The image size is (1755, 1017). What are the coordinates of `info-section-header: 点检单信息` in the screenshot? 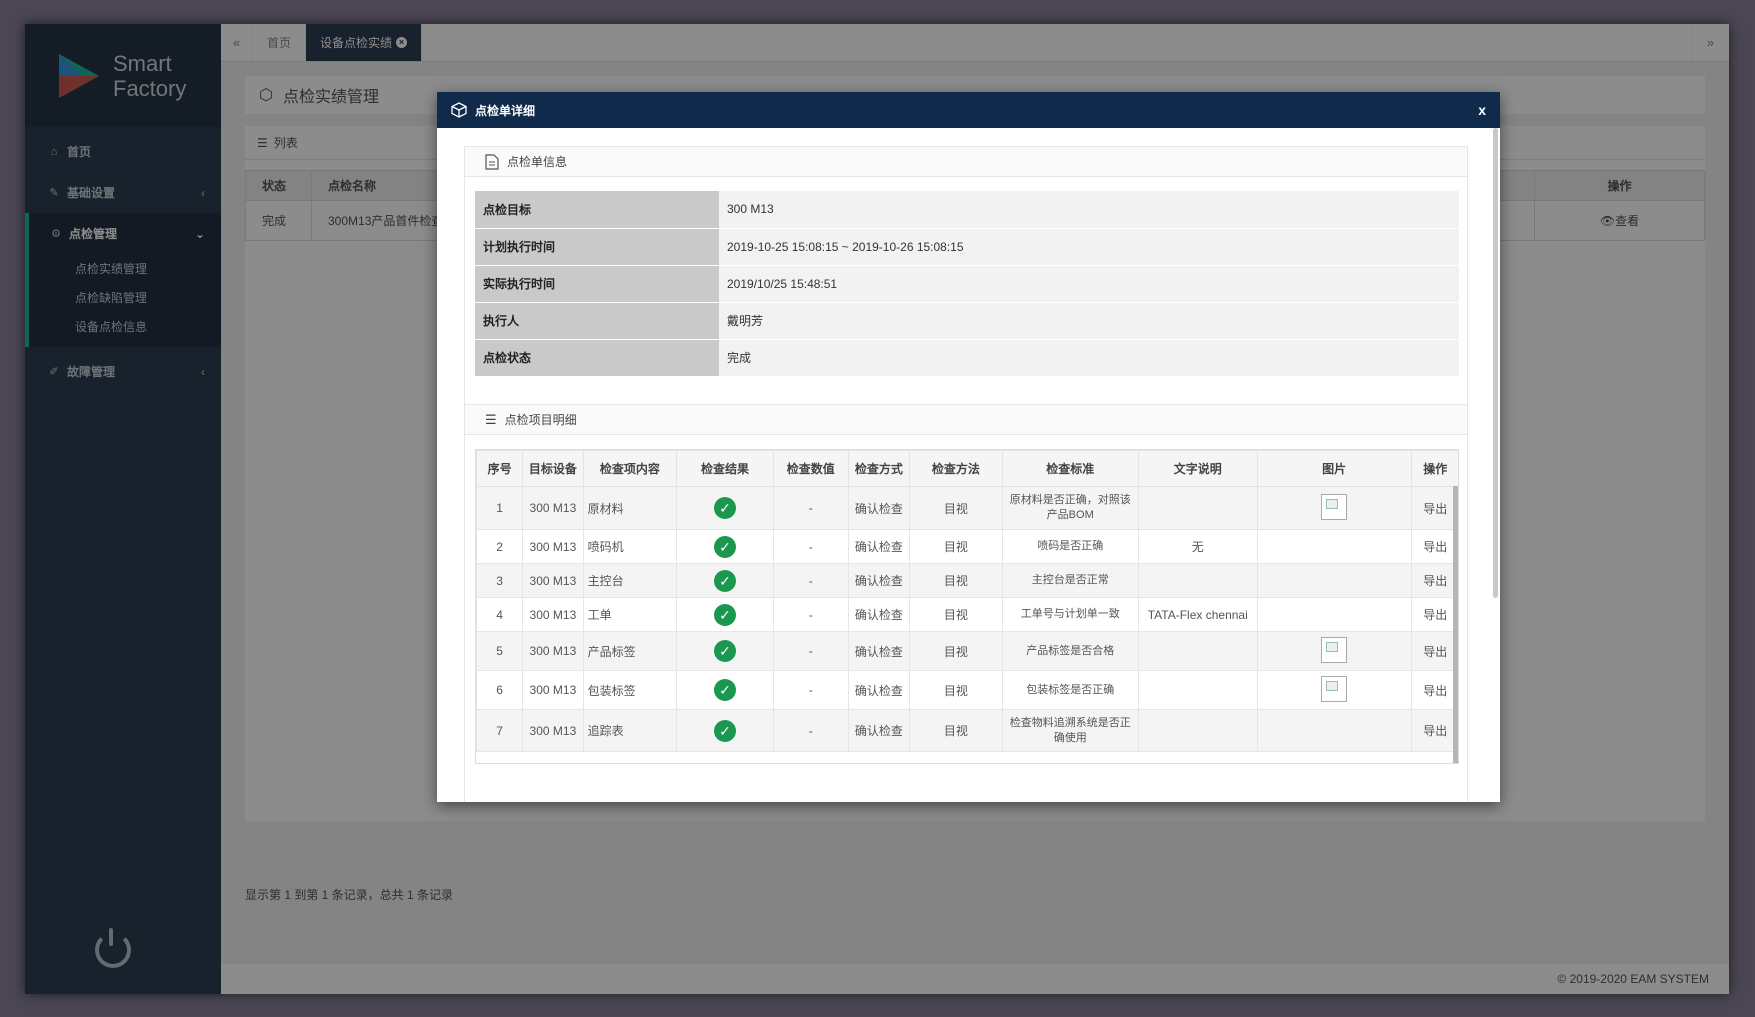 It's located at (966, 162).